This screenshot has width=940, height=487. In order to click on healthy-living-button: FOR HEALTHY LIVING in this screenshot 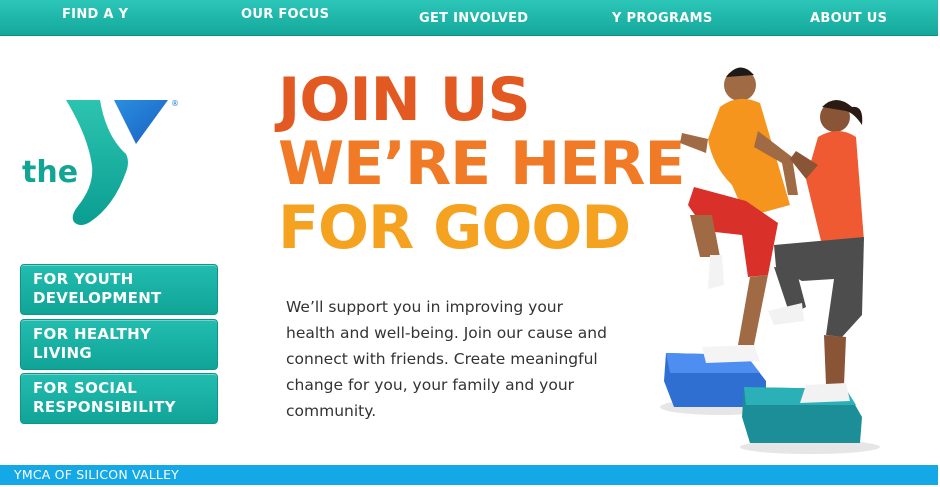, I will do `click(119, 344)`.